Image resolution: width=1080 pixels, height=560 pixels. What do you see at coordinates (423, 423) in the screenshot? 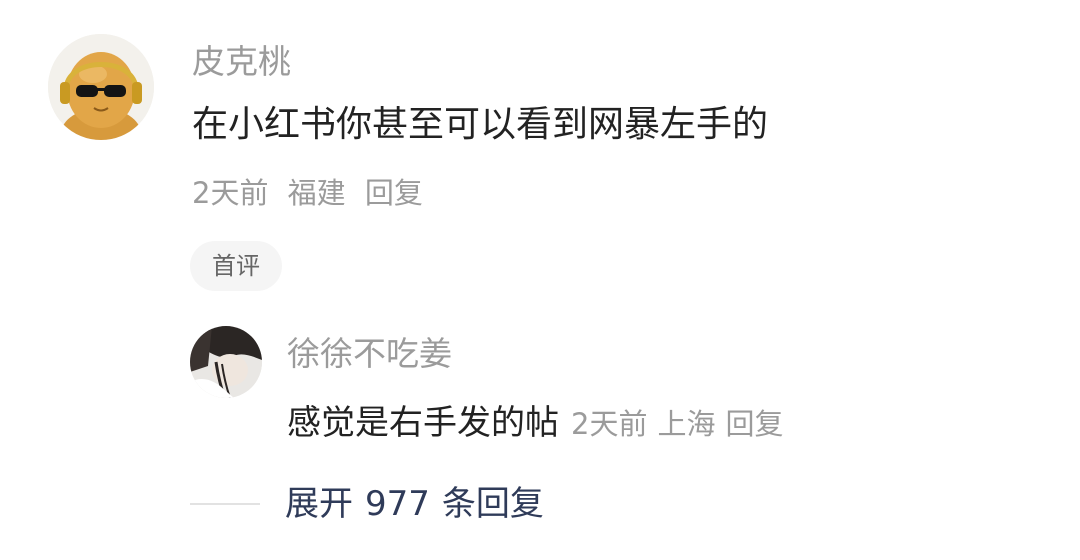
I see `reply-text: 感觉是右手发的帖` at bounding box center [423, 423].